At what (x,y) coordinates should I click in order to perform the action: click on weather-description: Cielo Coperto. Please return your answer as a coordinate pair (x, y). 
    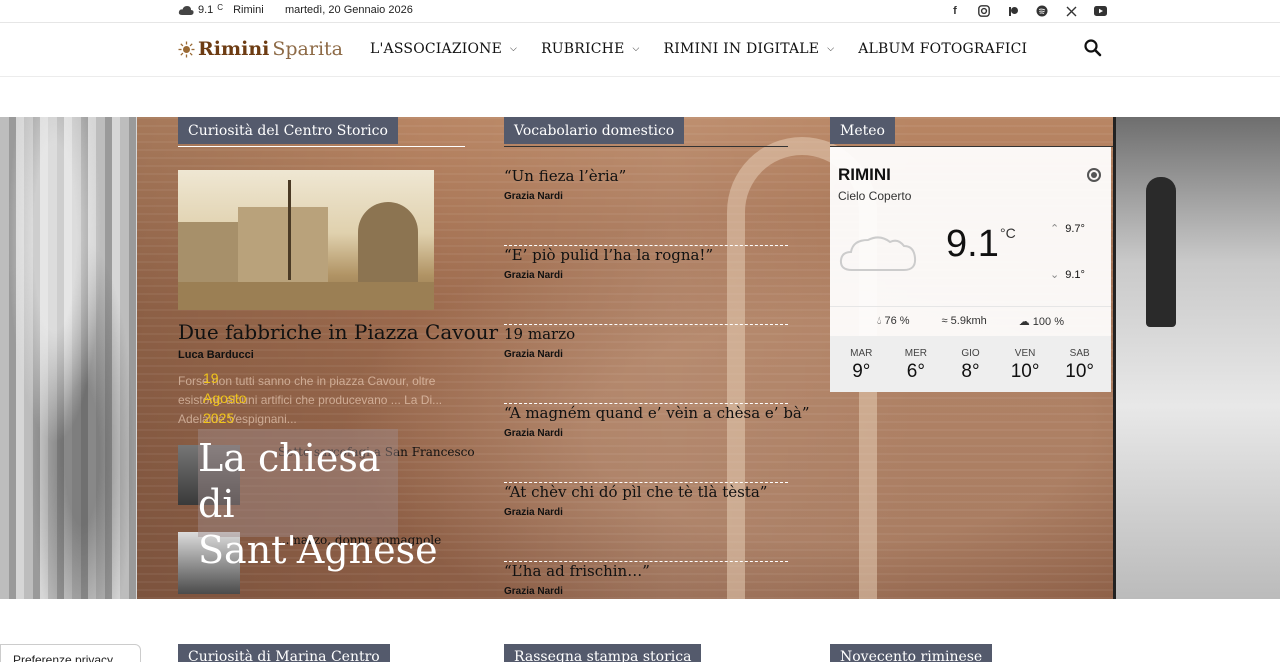
    Looking at the image, I should click on (875, 196).